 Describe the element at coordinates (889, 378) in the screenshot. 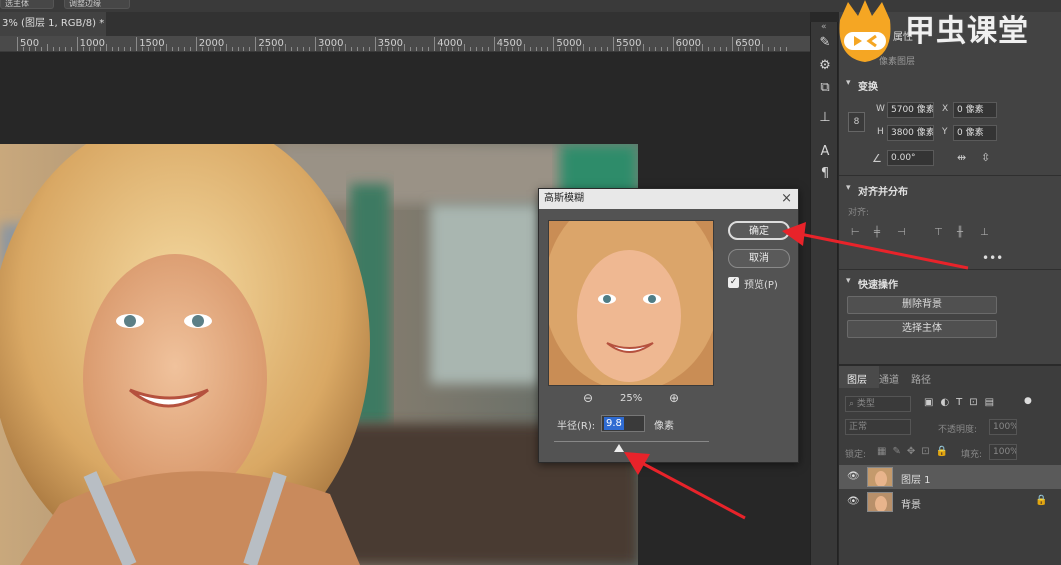

I see `tab-channels: 通道` at that location.